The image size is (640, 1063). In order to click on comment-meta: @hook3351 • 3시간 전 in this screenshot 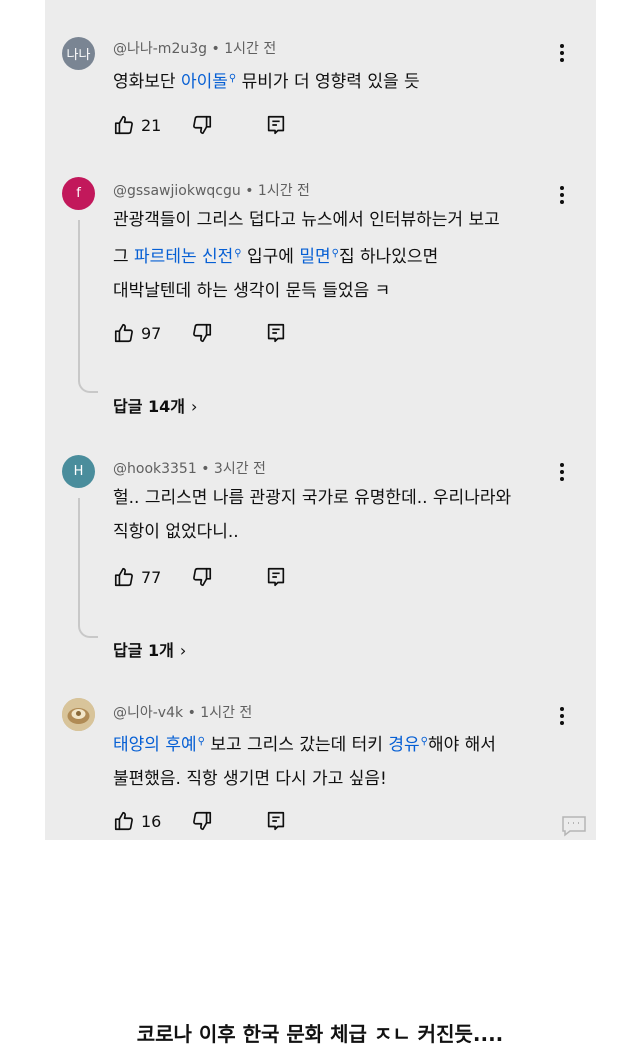, I will do `click(189, 469)`.